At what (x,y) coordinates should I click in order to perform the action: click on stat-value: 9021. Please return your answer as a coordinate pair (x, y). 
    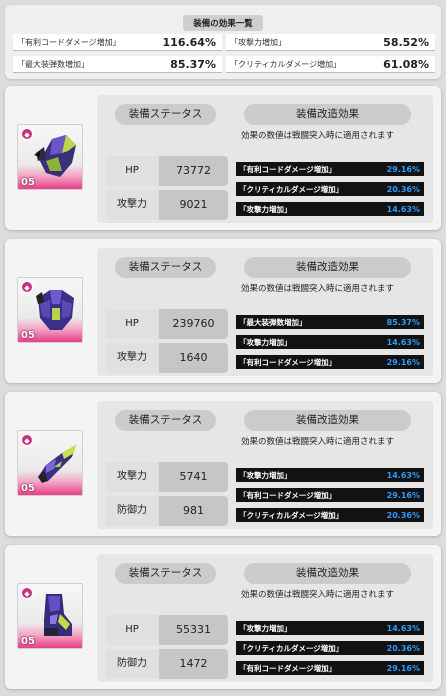
    Looking at the image, I should click on (193, 205).